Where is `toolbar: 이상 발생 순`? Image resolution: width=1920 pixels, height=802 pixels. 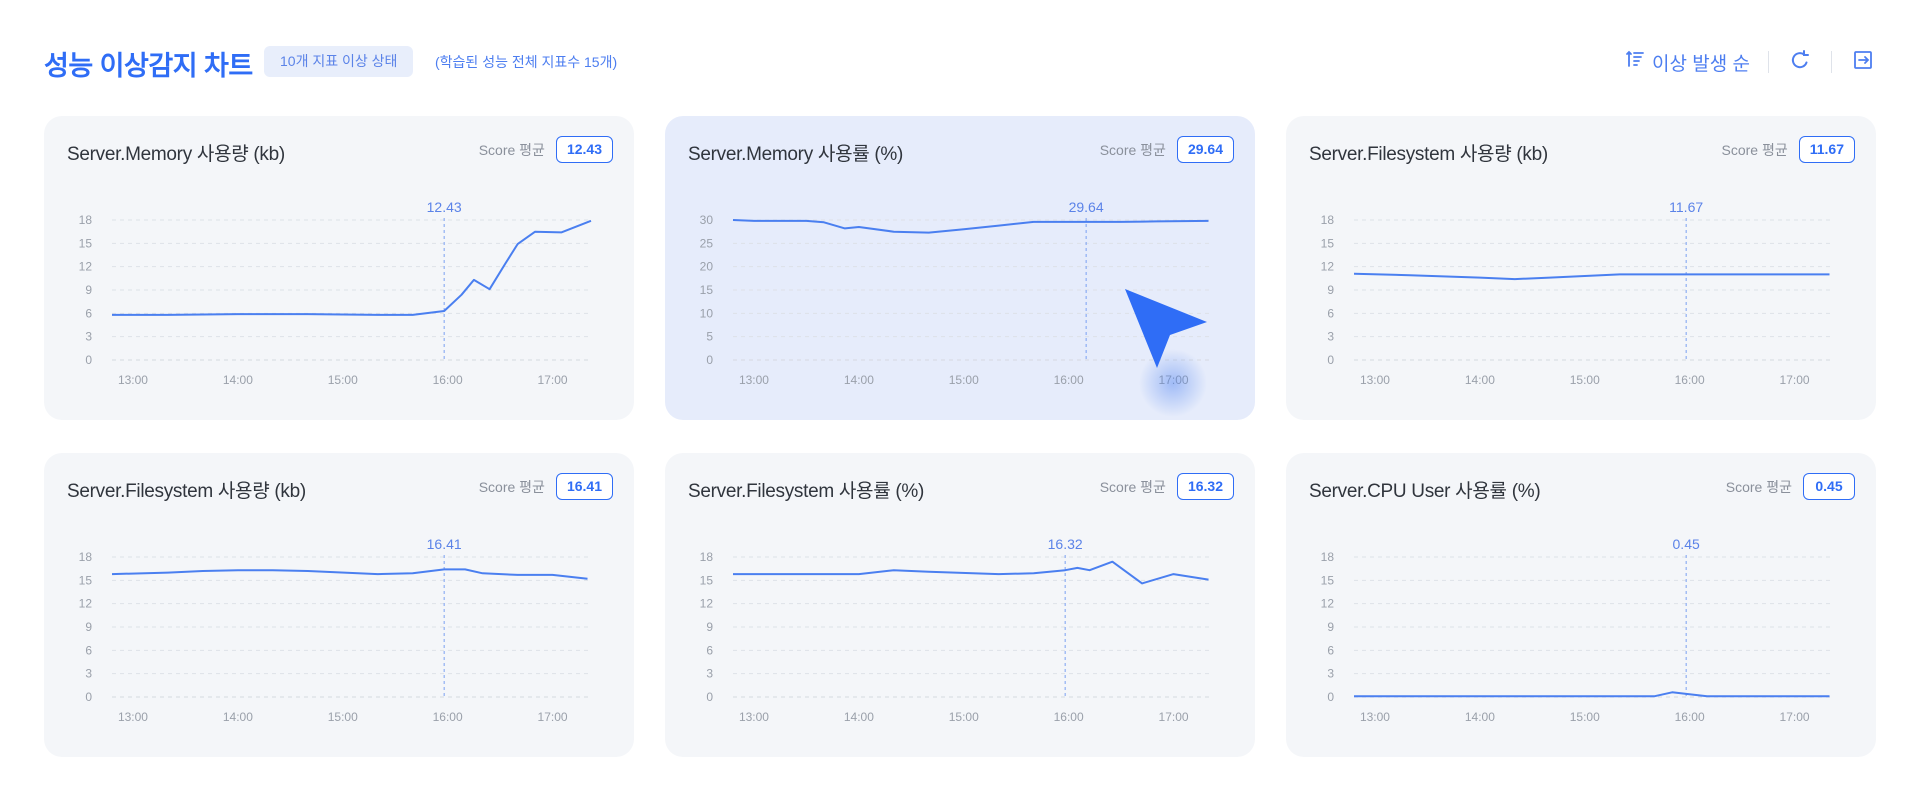 toolbar: 이상 발생 순 is located at coordinates (1750, 62).